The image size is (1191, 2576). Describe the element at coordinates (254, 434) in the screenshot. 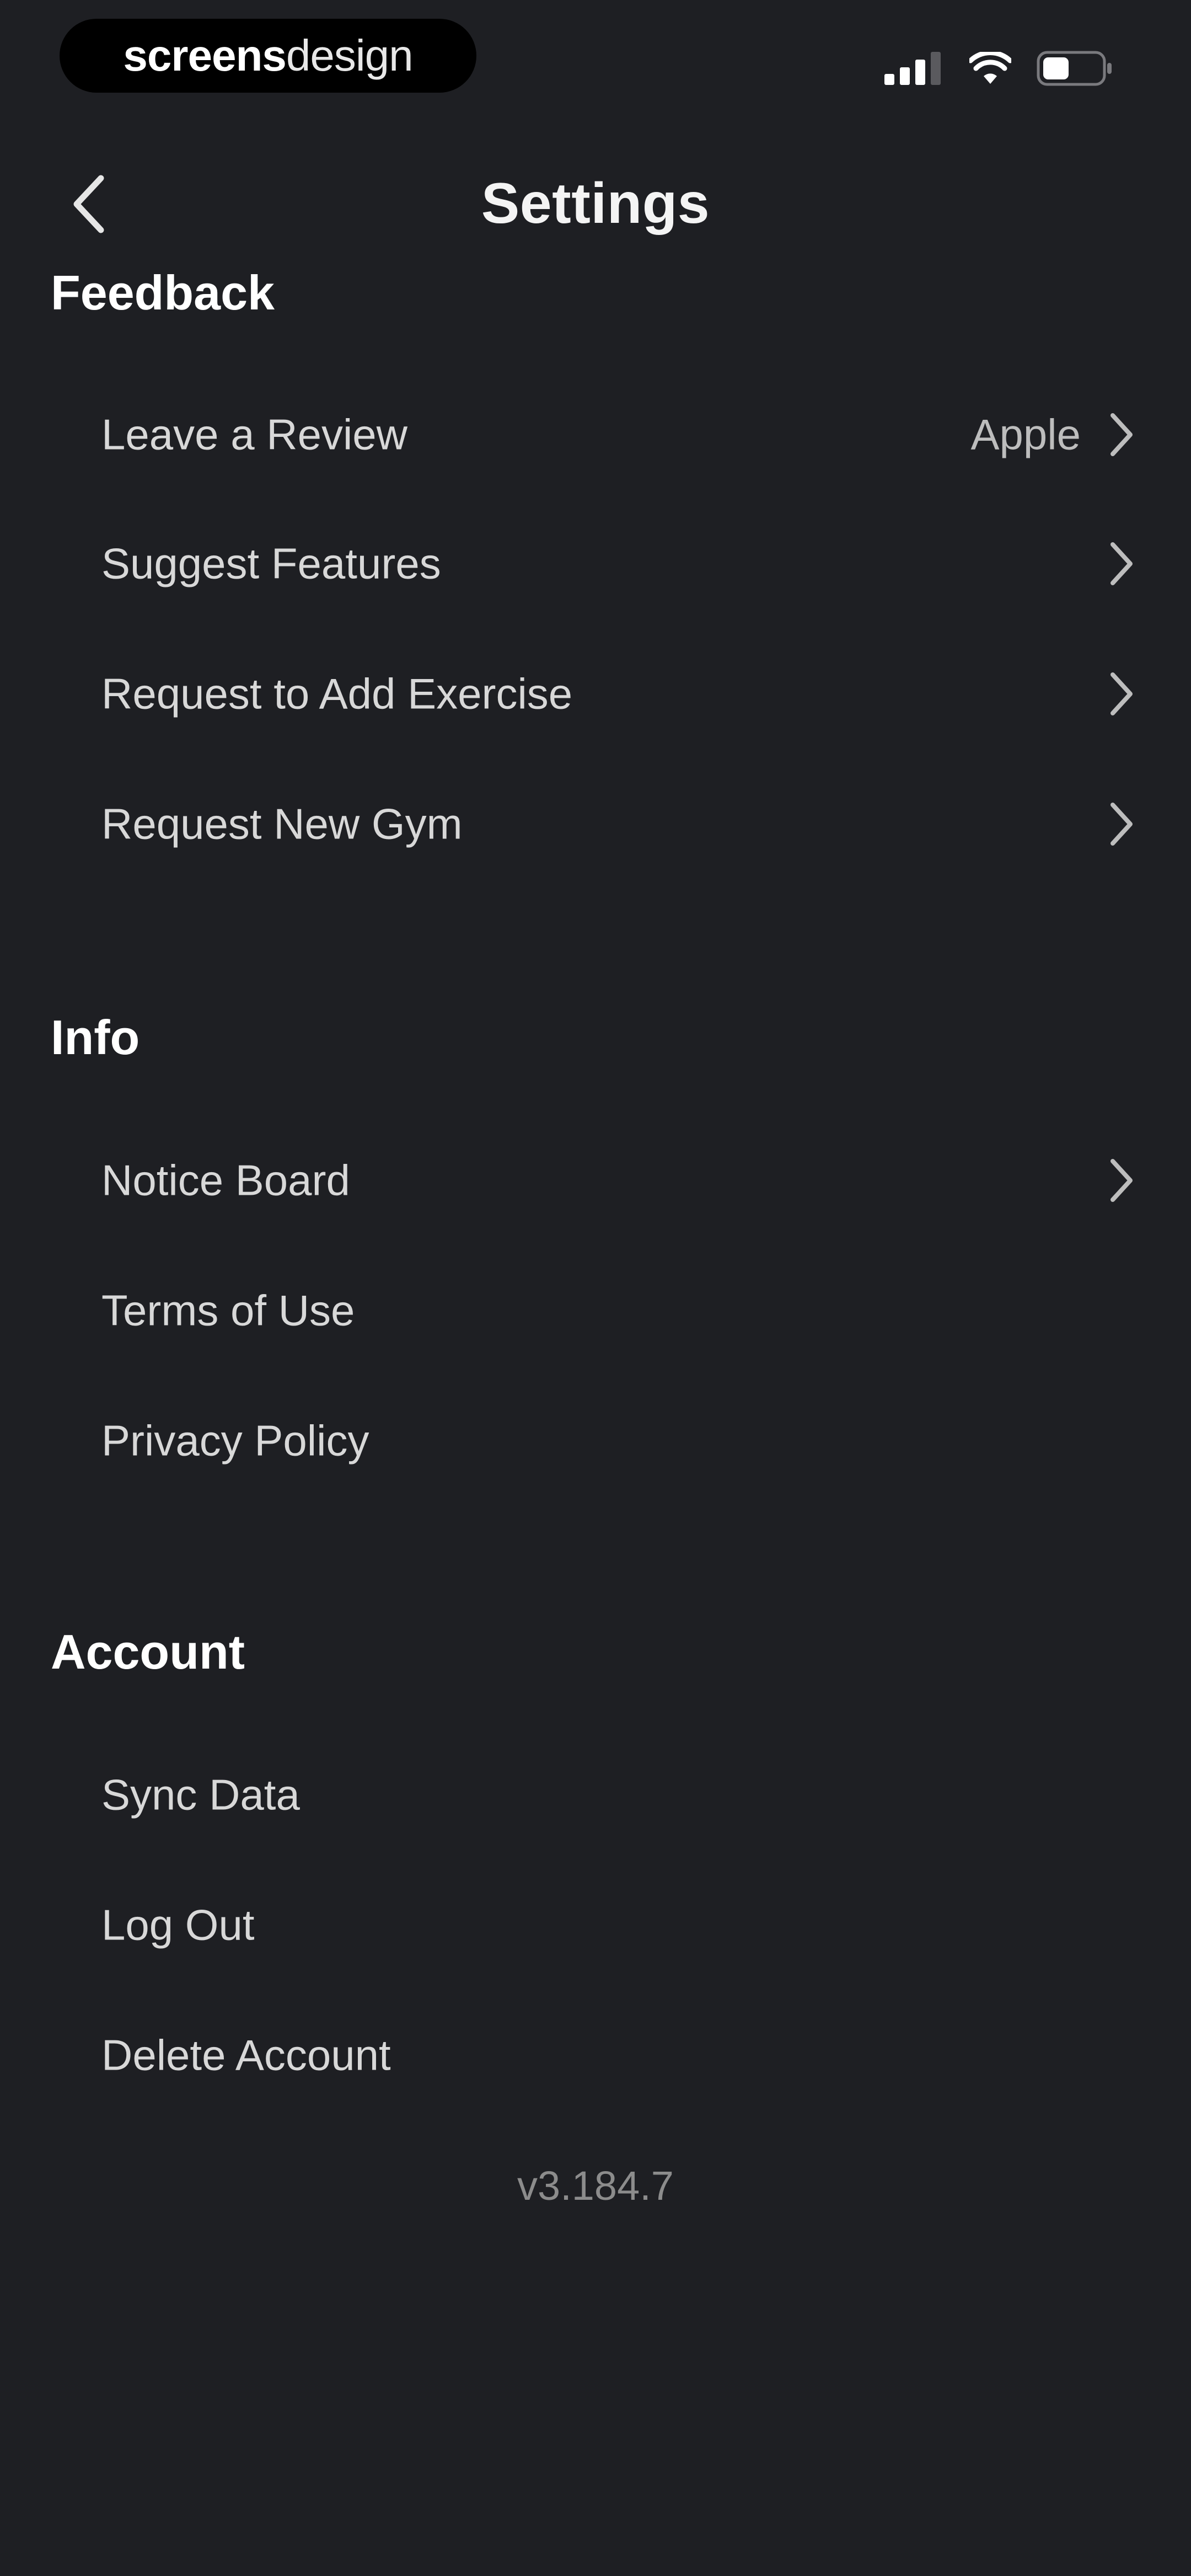

I see `row-label: Leave a Review` at that location.